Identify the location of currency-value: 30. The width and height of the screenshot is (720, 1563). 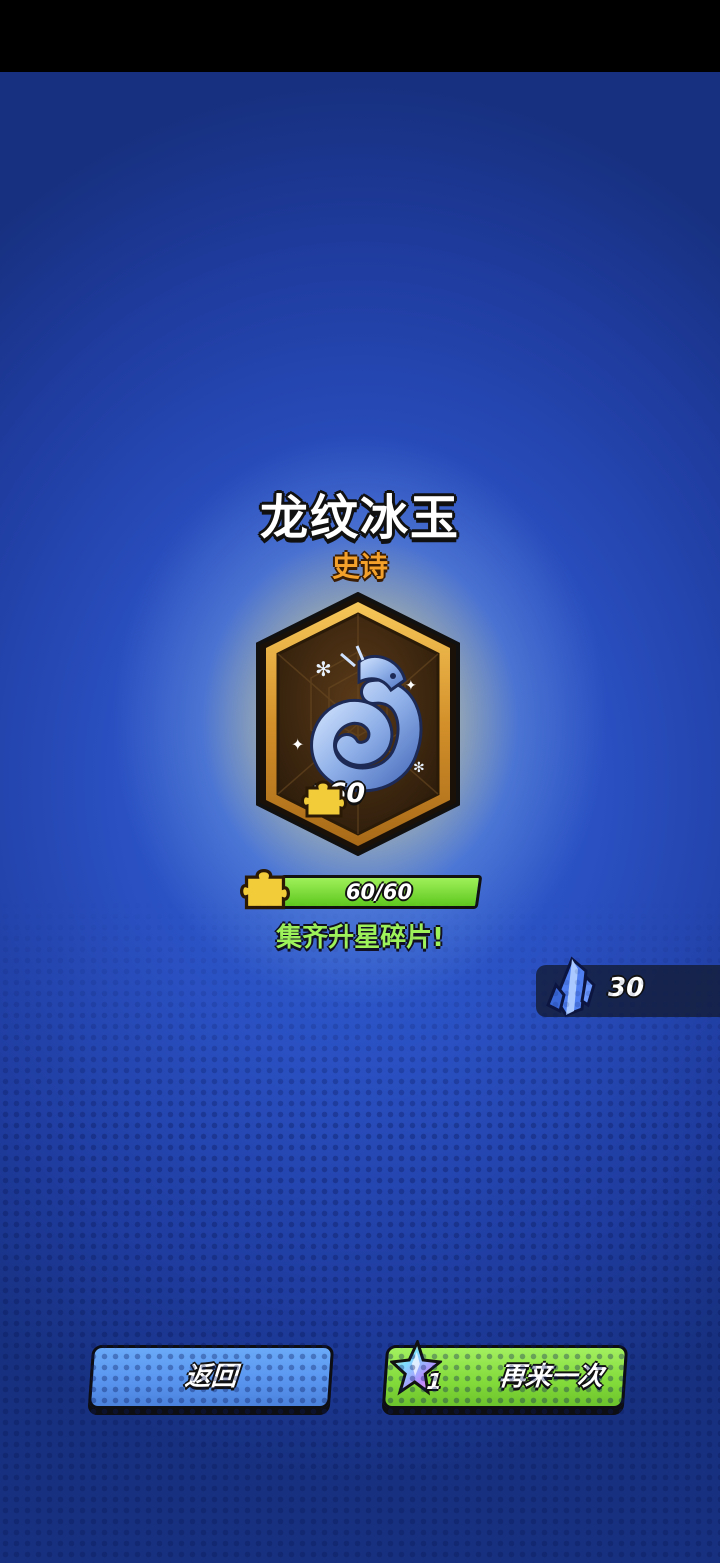
(626, 988).